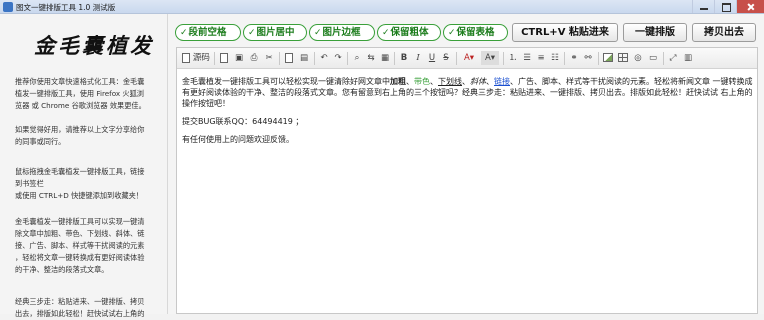 The image size is (764, 320). What do you see at coordinates (254, 58) in the screenshot?
I see `print-button: ⎙` at bounding box center [254, 58].